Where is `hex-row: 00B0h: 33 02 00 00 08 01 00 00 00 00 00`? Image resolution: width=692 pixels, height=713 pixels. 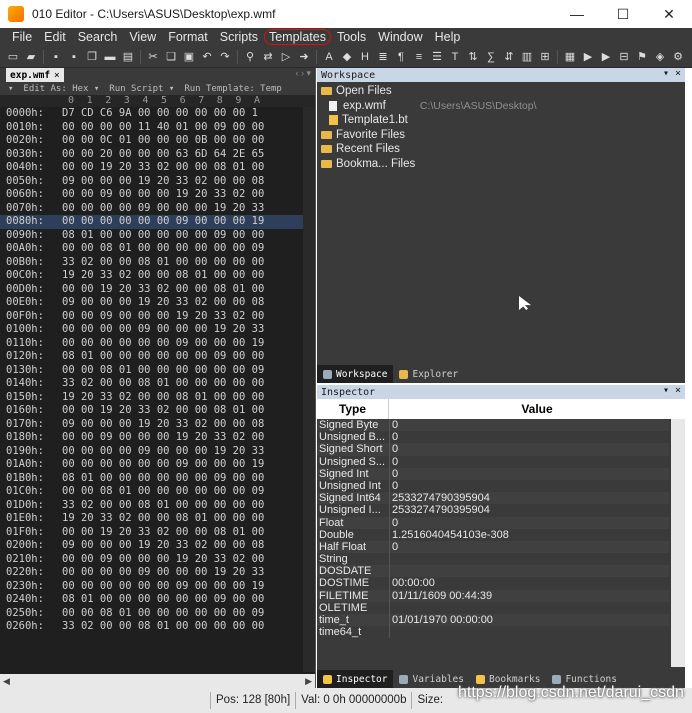
hex-row: 00B0h: 33 02 00 00 08 01 00 00 00 00 00 is located at coordinates (151, 263).